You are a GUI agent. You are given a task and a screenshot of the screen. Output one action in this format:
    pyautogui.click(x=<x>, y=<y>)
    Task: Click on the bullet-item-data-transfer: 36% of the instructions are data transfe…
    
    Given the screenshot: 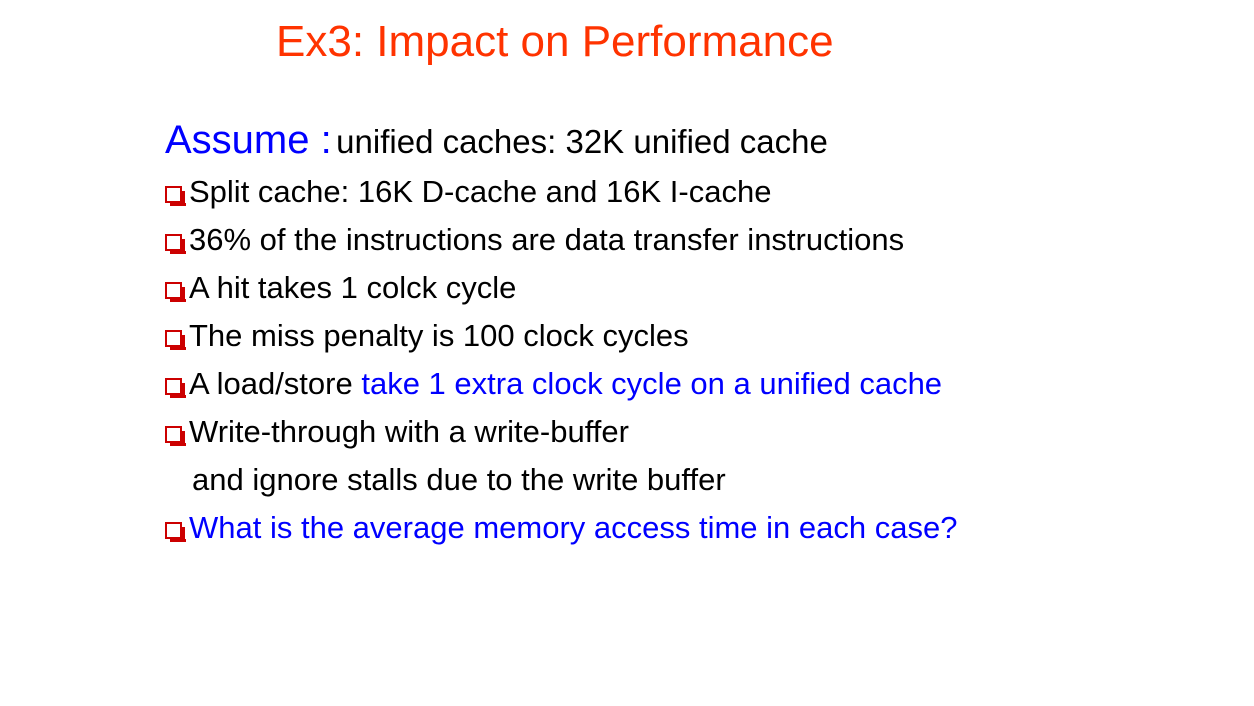 What is the action you would take?
    pyautogui.click(x=534, y=240)
    